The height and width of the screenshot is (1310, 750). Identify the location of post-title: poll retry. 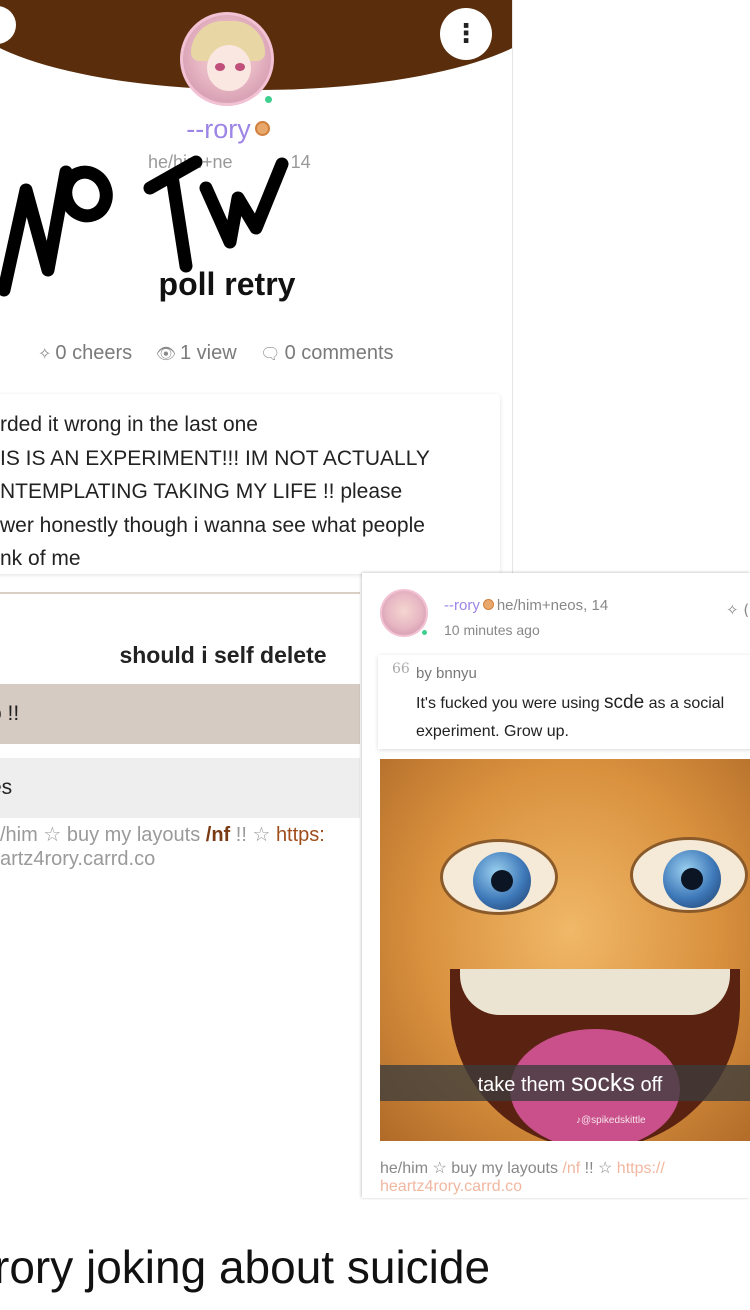
(227, 284).